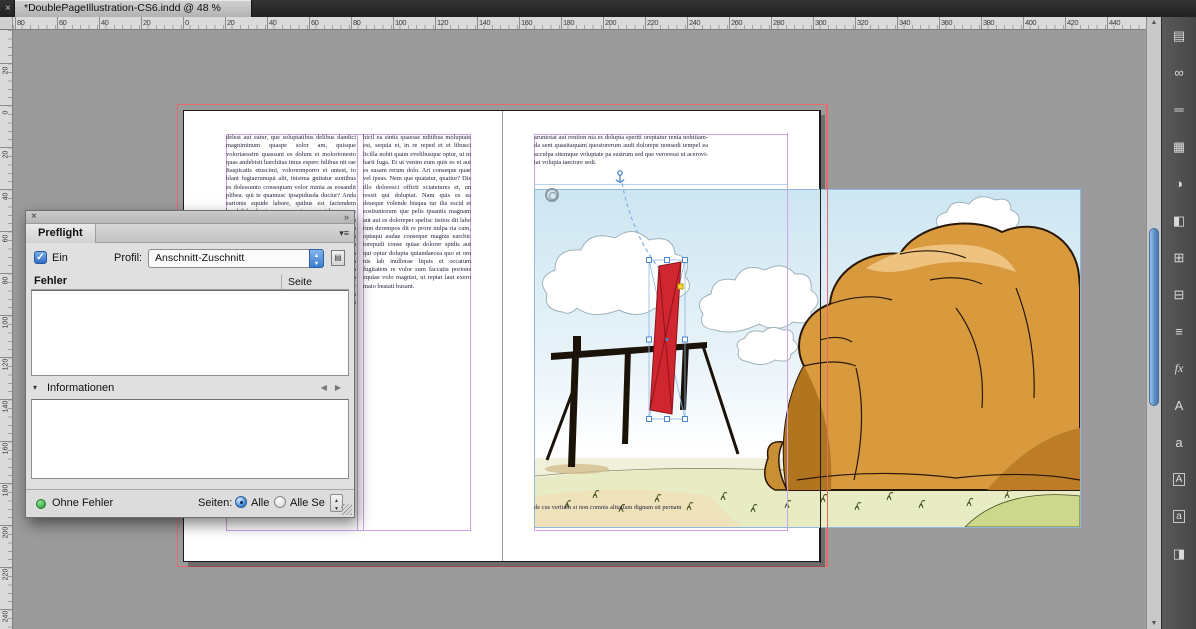  I want to click on gradient-panel-icon: ◧, so click(1179, 220).